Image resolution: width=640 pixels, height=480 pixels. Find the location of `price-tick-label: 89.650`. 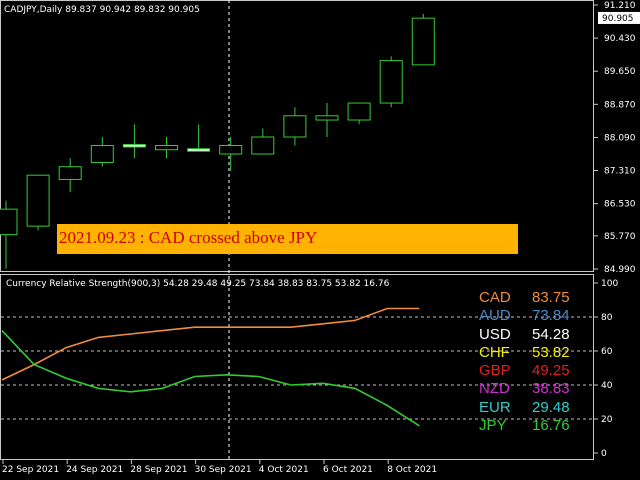

price-tick-label: 89.650 is located at coordinates (620, 72).